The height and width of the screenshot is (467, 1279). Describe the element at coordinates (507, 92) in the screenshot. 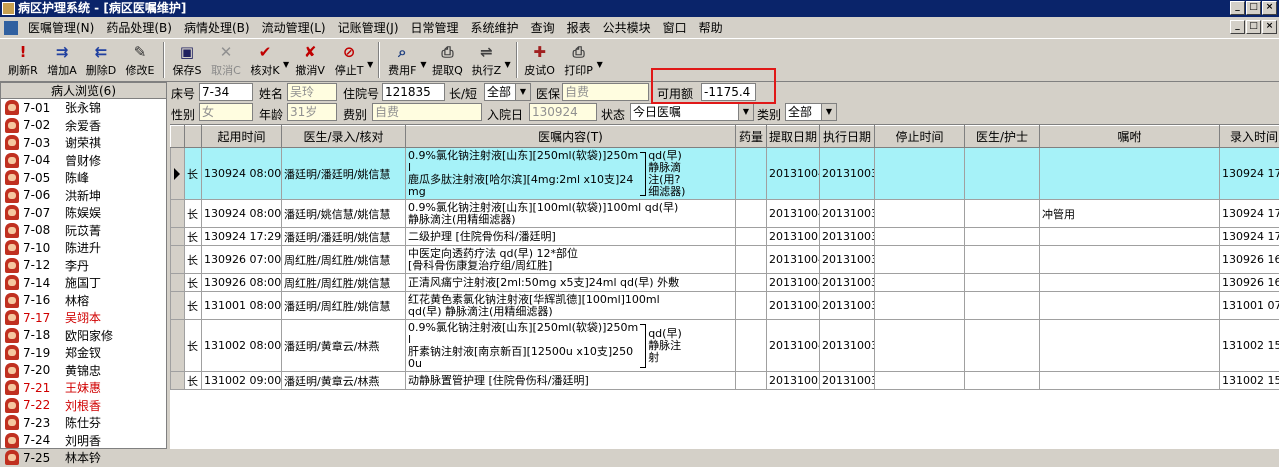

I see `longshort-select: 全部` at that location.